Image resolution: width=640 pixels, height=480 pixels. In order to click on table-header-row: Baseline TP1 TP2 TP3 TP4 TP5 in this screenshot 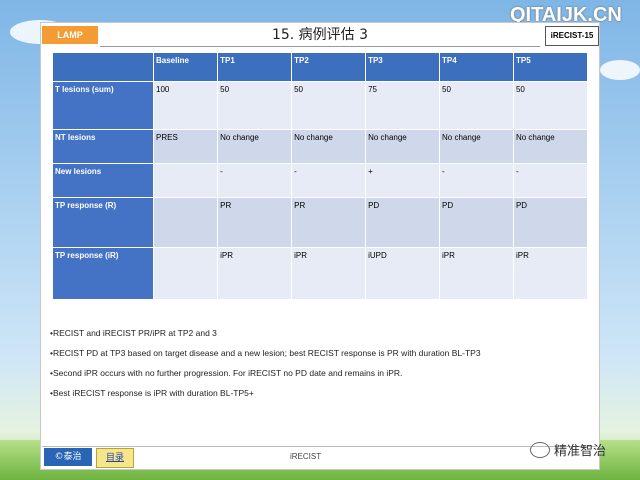, I will do `click(320, 67)`.